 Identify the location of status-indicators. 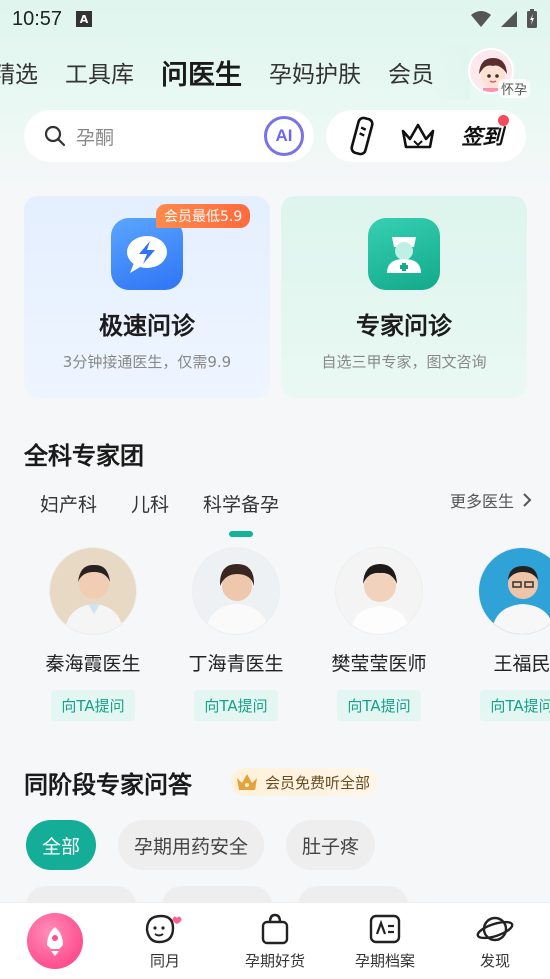
(504, 19).